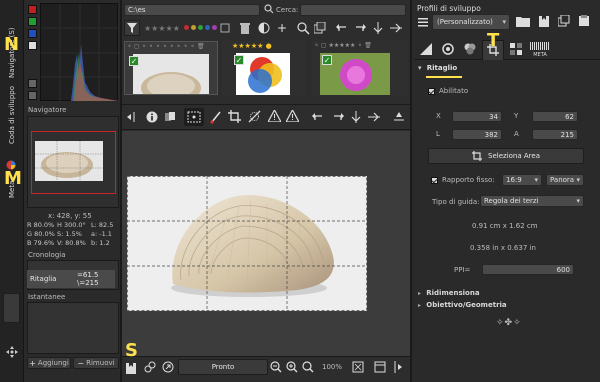 The image size is (600, 382). Describe the element at coordinates (47, 297) in the screenshot. I see `snapshots-title: Istantanee` at that location.